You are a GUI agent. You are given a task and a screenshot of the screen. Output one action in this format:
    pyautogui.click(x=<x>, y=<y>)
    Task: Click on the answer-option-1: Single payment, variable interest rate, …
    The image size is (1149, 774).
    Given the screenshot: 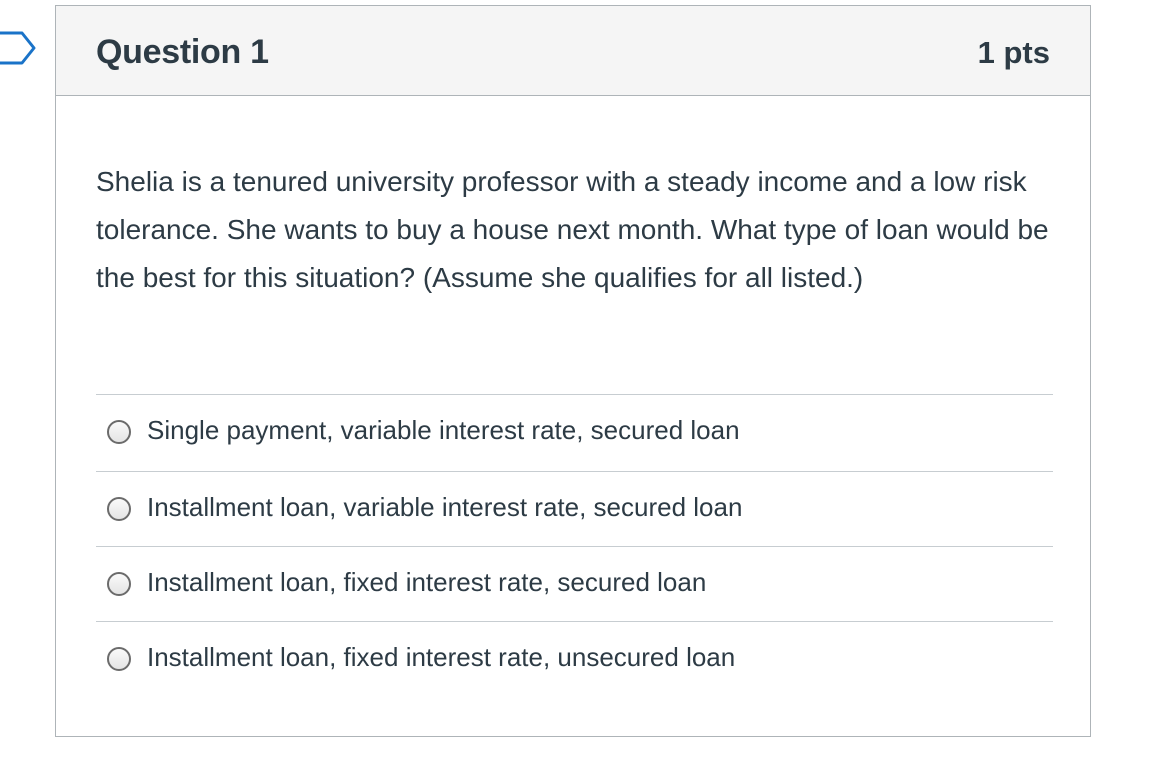 What is the action you would take?
    pyautogui.click(x=574, y=432)
    